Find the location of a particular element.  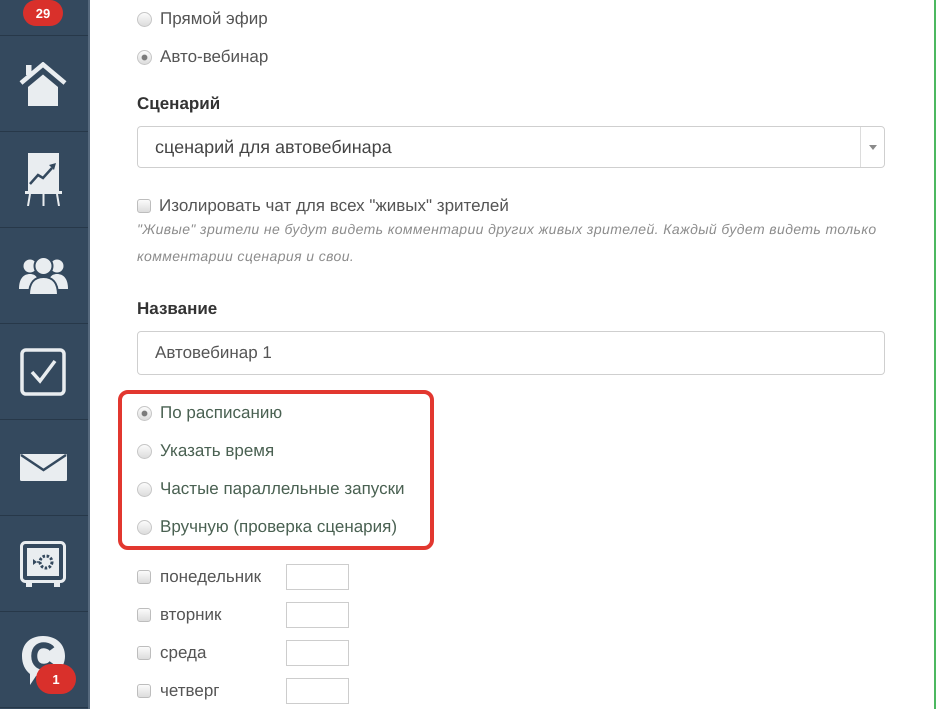

checkbox-label: понедельник is located at coordinates (219, 577).